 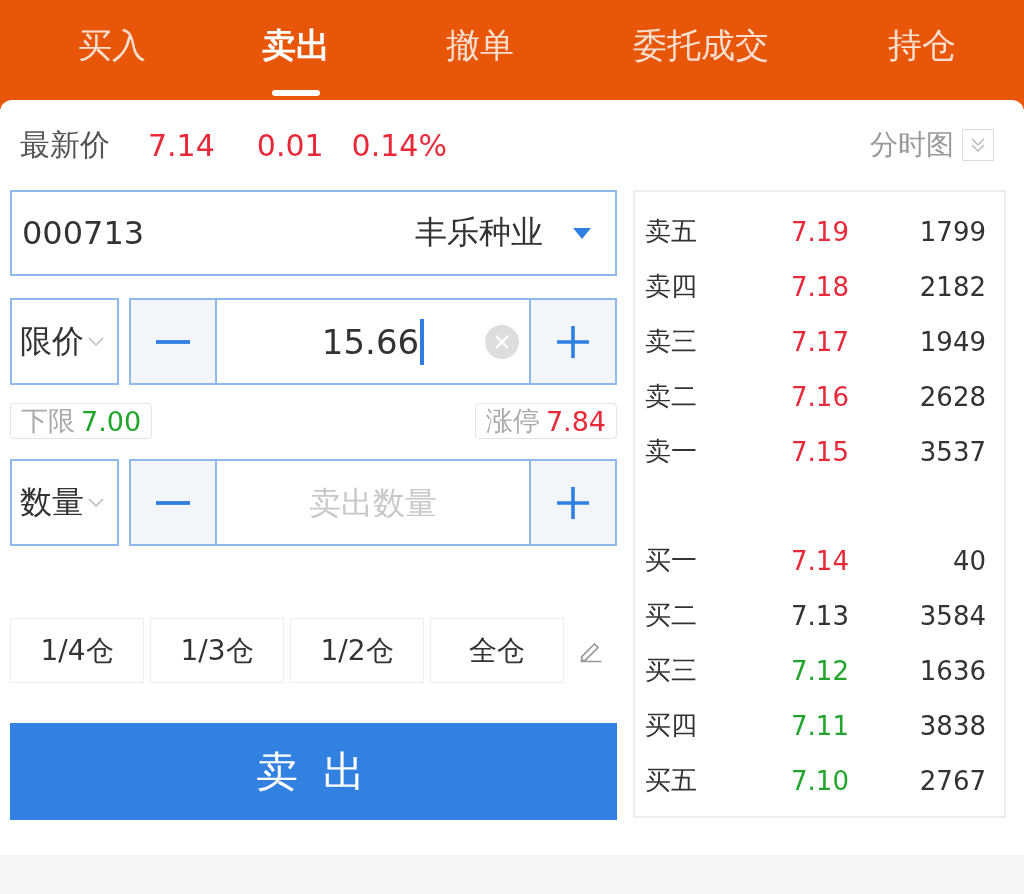 I want to click on order-type-dropdown: 限价, so click(x=64, y=341).